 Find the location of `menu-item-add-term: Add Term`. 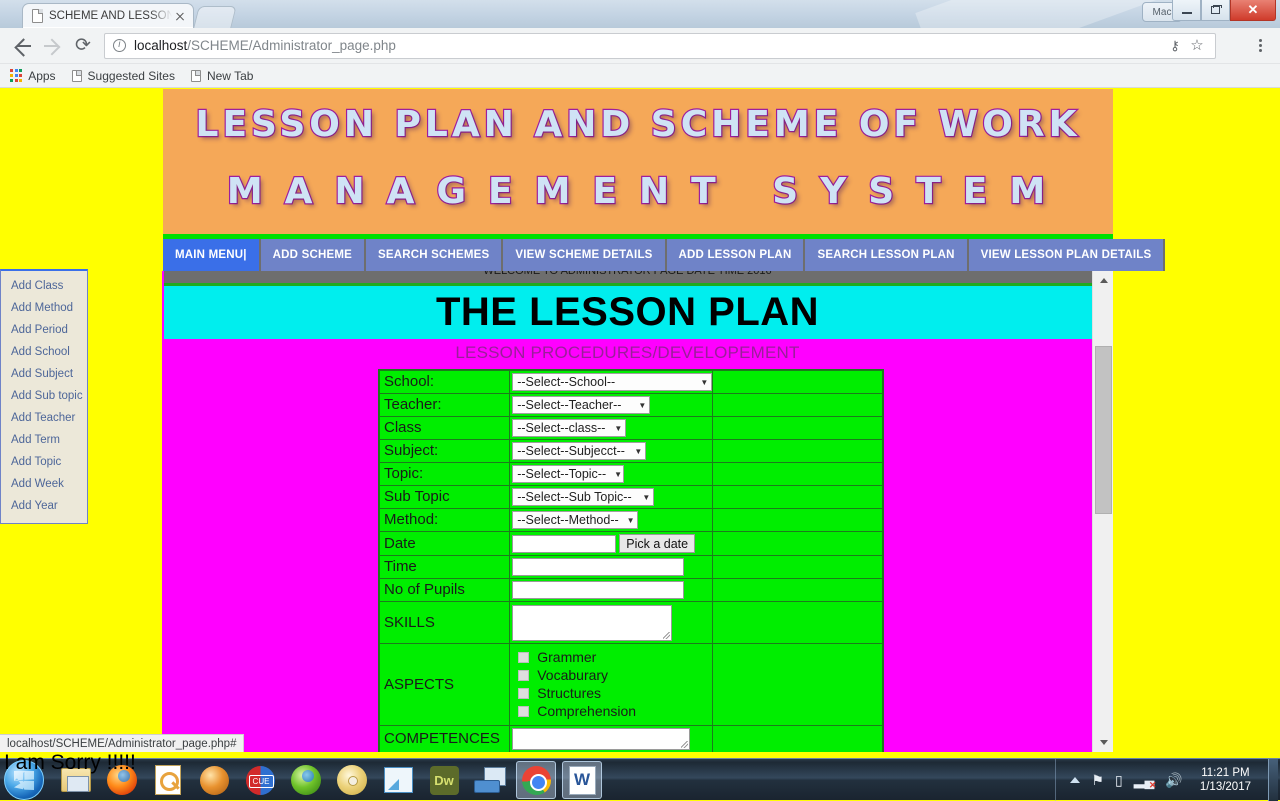

menu-item-add-term: Add Term is located at coordinates (44, 440).